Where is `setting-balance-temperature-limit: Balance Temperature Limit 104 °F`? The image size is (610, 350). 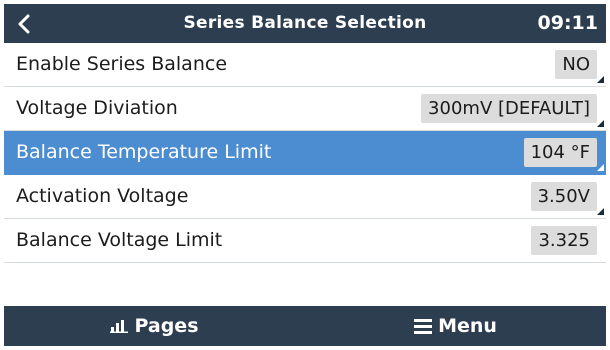 setting-balance-temperature-limit: Balance Temperature Limit 104 °F is located at coordinates (305, 153).